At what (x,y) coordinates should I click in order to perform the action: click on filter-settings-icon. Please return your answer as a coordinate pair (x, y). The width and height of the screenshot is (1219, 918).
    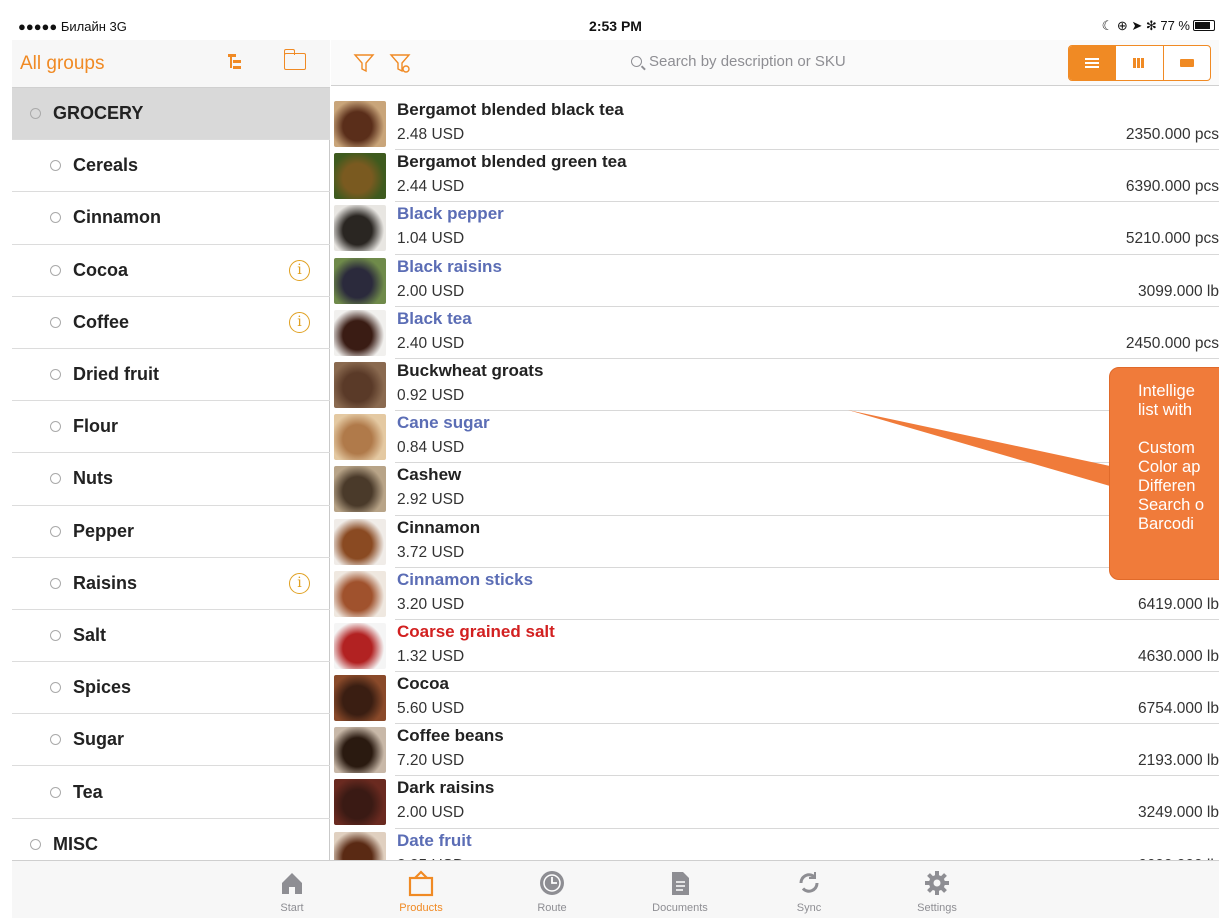
    Looking at the image, I should click on (400, 63).